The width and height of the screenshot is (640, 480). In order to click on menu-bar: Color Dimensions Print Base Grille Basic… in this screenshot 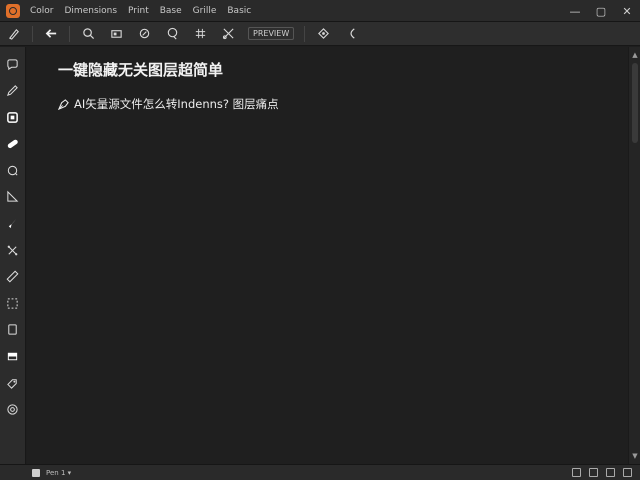, I will do `click(320, 11)`.